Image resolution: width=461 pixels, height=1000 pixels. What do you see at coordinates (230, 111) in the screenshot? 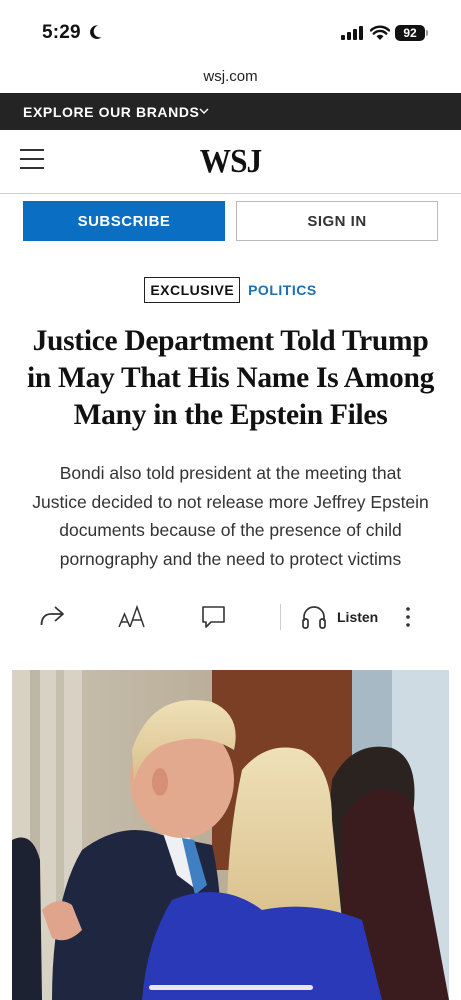
I see `explore-brands-bar: EXPLORE OUR BRANDS` at bounding box center [230, 111].